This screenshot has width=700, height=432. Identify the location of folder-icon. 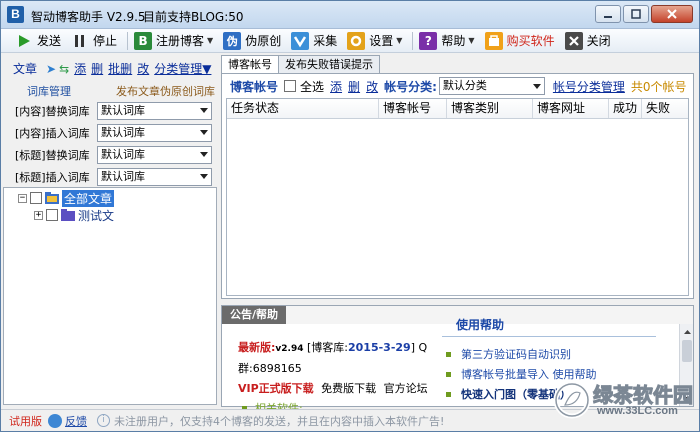
(68, 215).